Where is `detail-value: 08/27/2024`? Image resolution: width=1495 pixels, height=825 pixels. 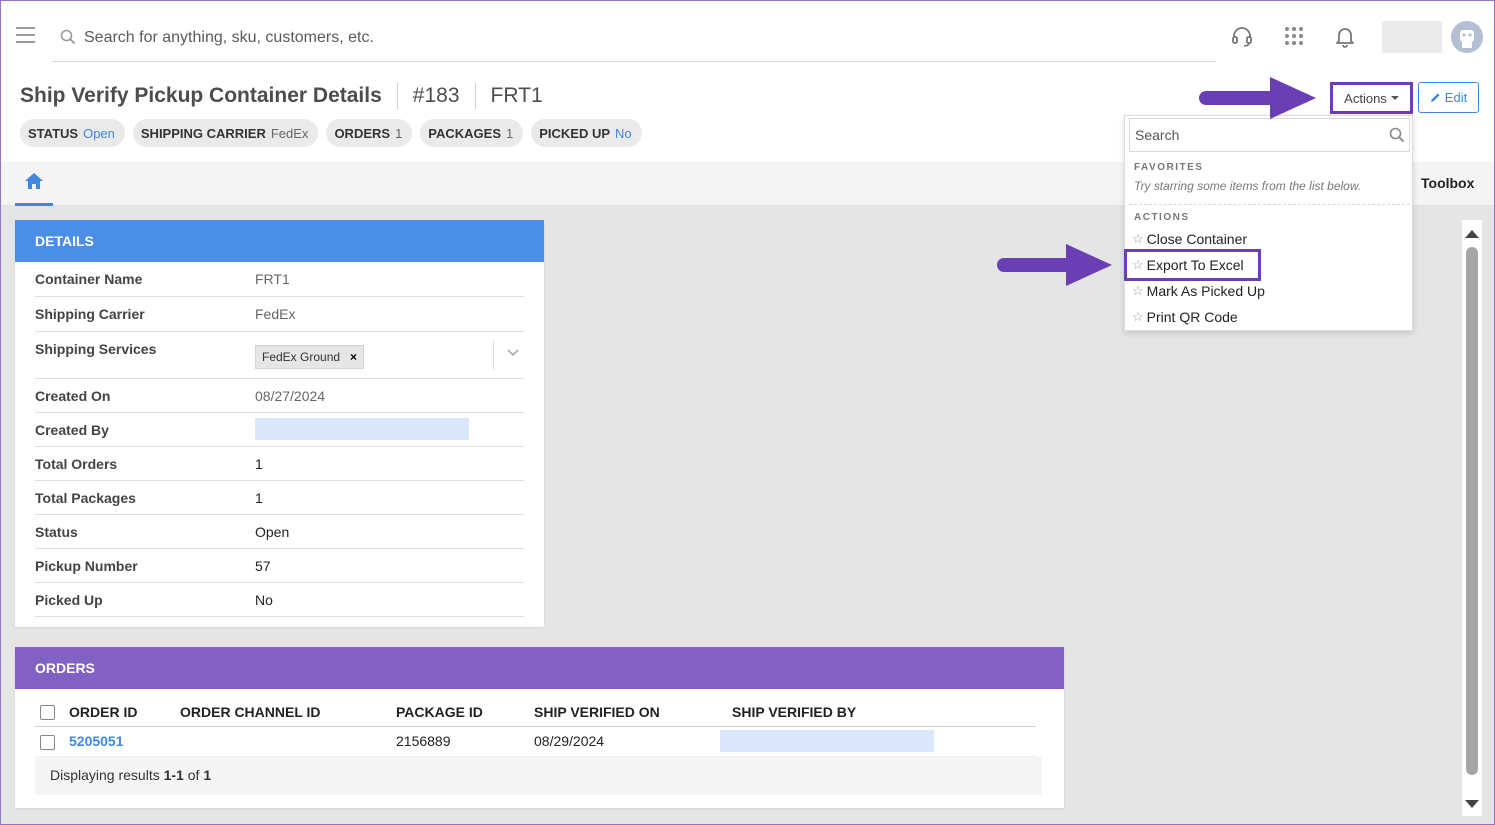
detail-value: 08/27/2024 is located at coordinates (290, 396).